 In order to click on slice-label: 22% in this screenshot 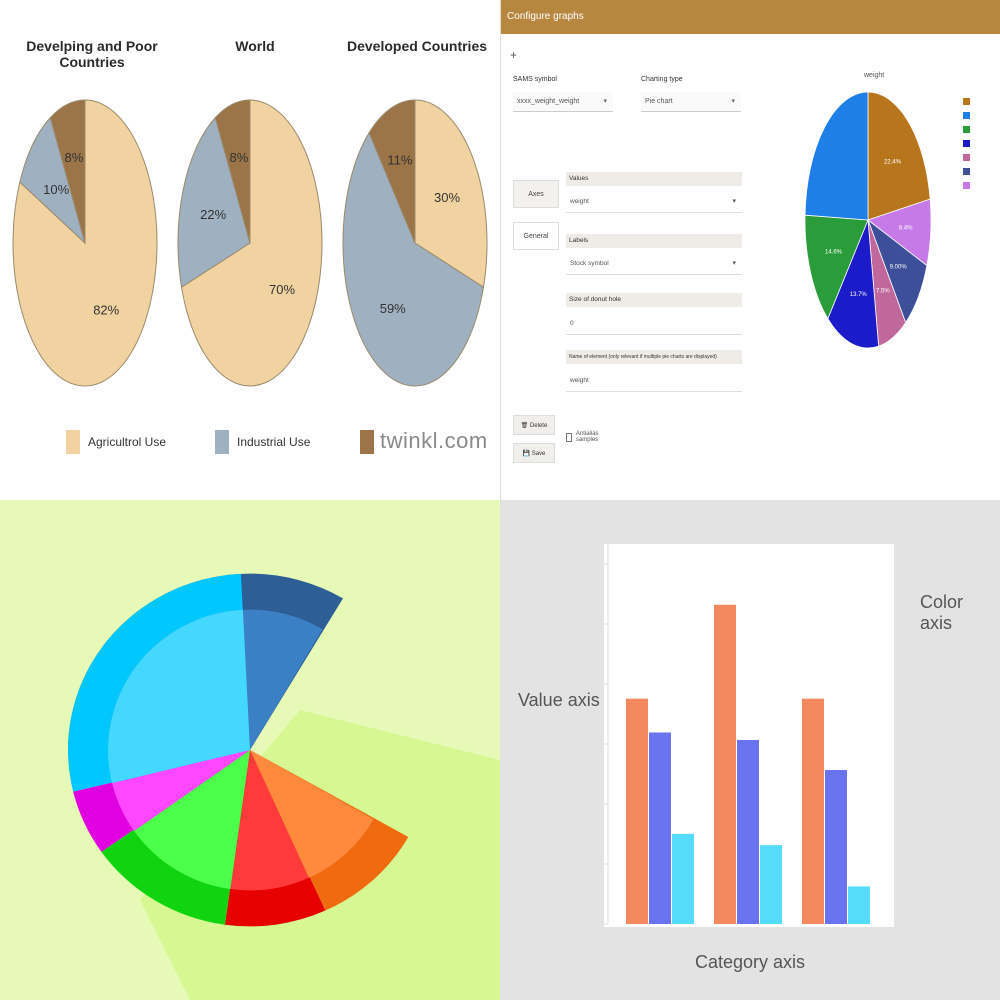, I will do `click(213, 214)`.